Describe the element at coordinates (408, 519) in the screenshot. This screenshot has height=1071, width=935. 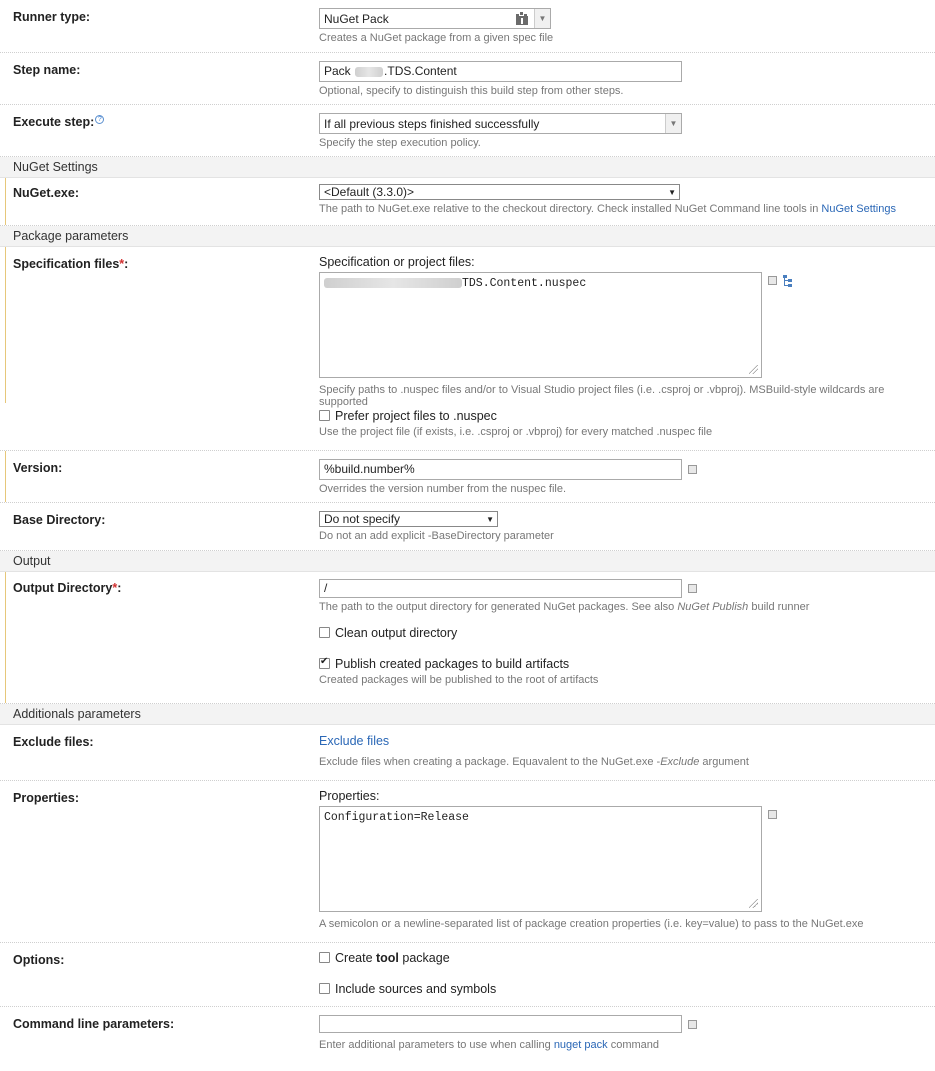
I see `base-directory-select: Do not specify ▼` at that location.